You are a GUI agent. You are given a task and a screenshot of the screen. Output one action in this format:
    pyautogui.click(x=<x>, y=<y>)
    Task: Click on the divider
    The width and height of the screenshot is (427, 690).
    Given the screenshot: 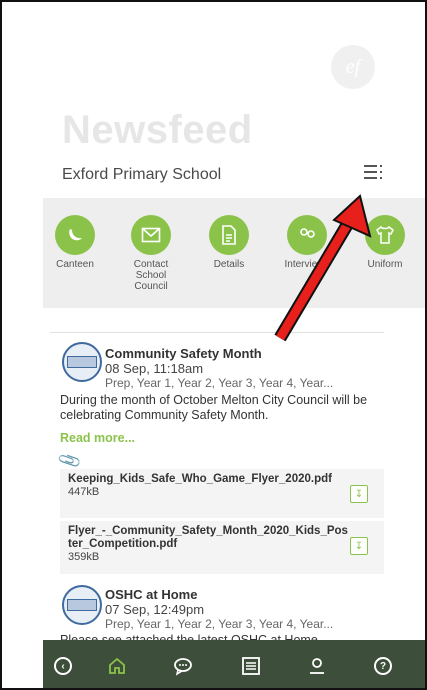 What is the action you would take?
    pyautogui.click(x=217, y=332)
    